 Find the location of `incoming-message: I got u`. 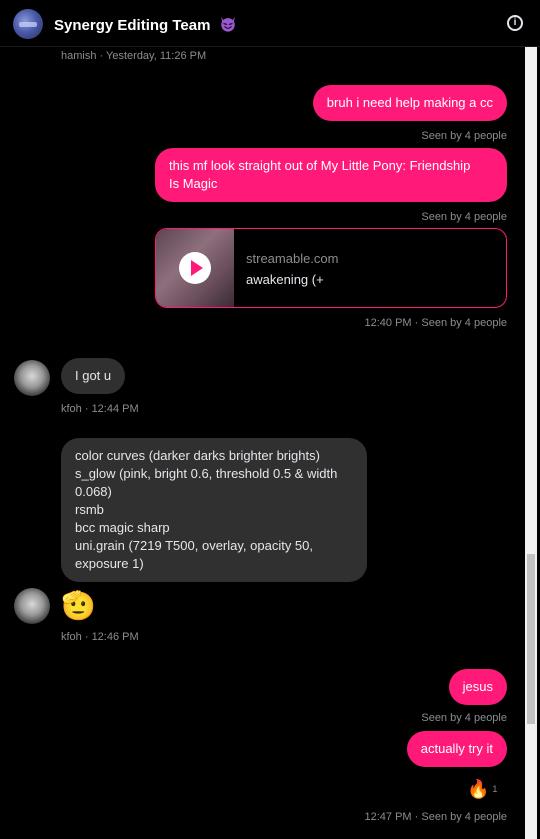

incoming-message: I got u is located at coordinates (93, 376).